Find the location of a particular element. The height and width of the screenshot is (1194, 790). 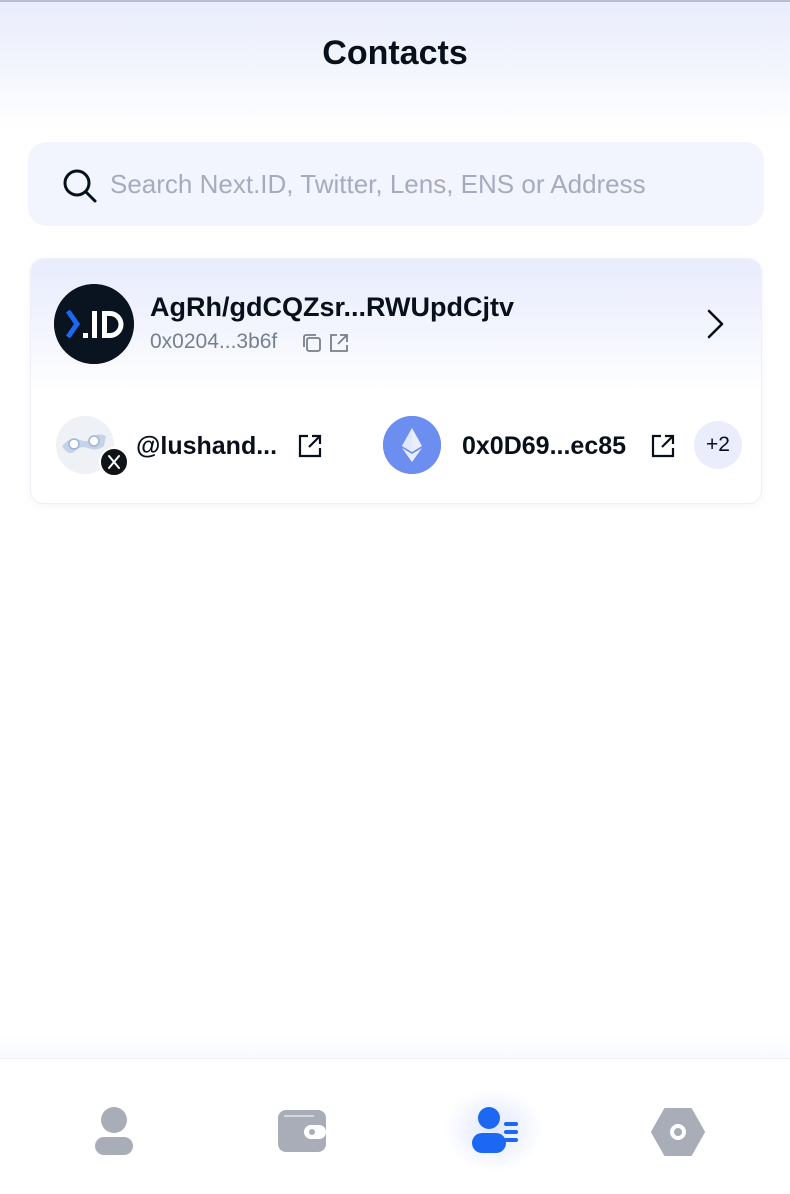

nav-contacts-icon is located at coordinates (494, 1132).